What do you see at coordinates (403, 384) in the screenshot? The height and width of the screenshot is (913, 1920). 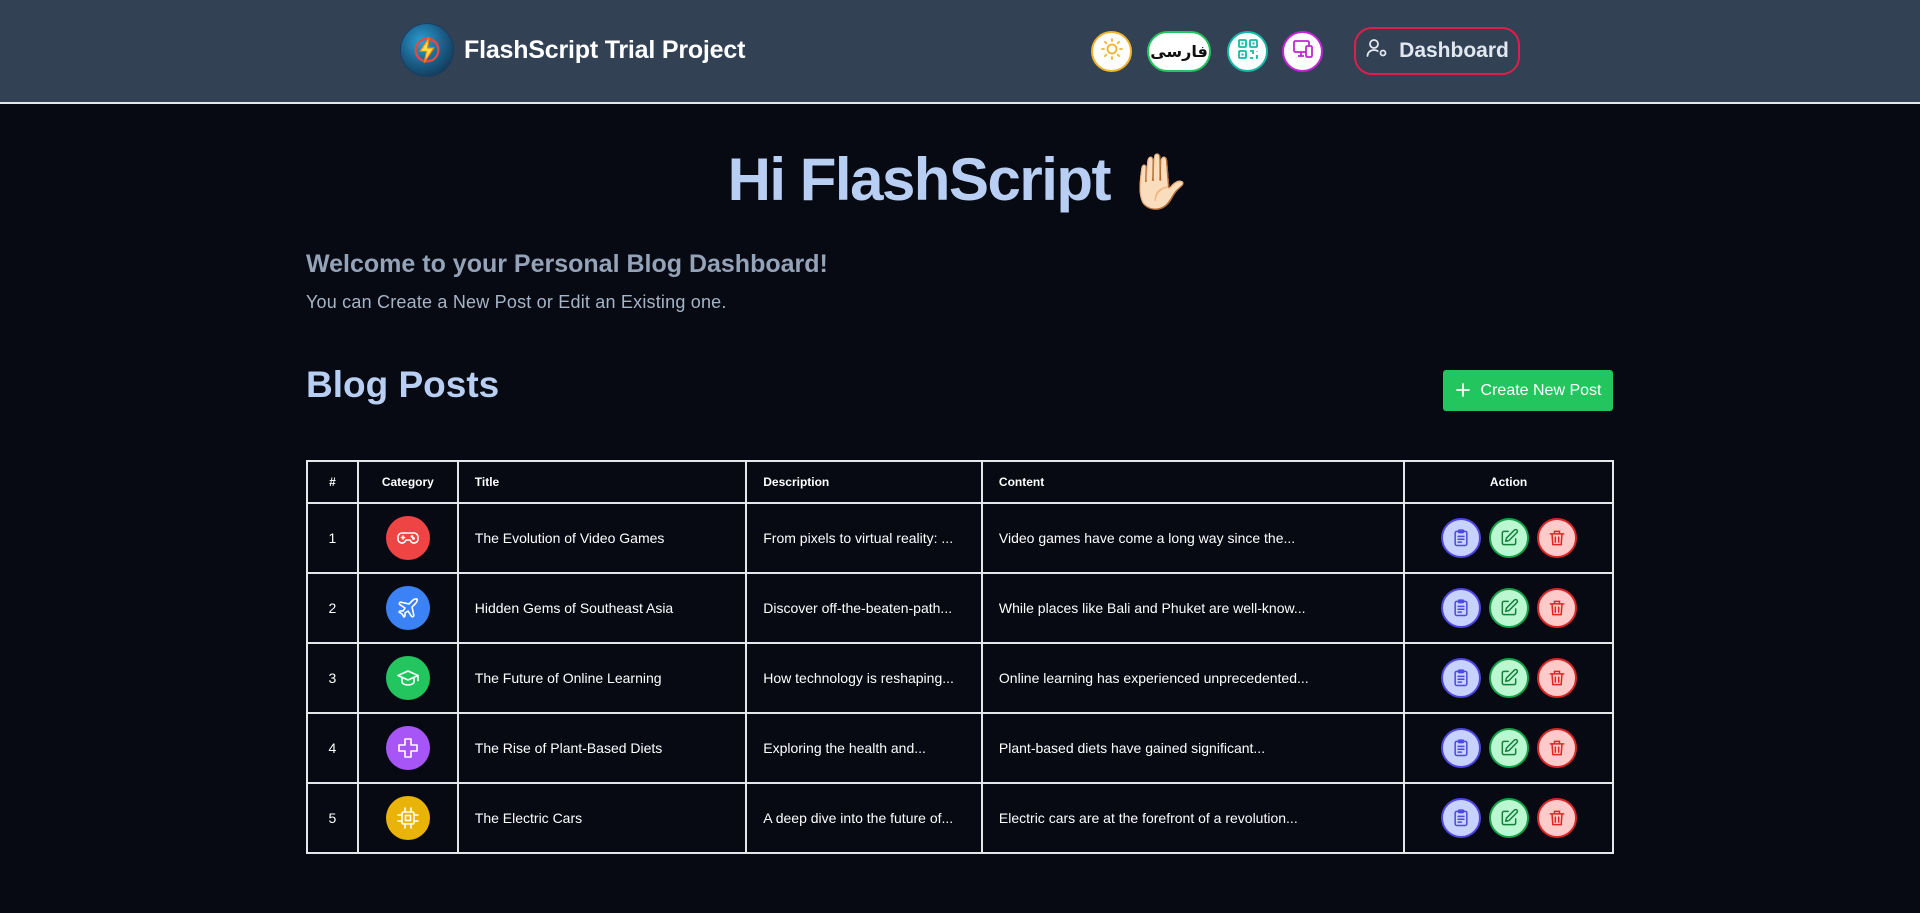 I see `blog-posts-title: Blog Posts` at bounding box center [403, 384].